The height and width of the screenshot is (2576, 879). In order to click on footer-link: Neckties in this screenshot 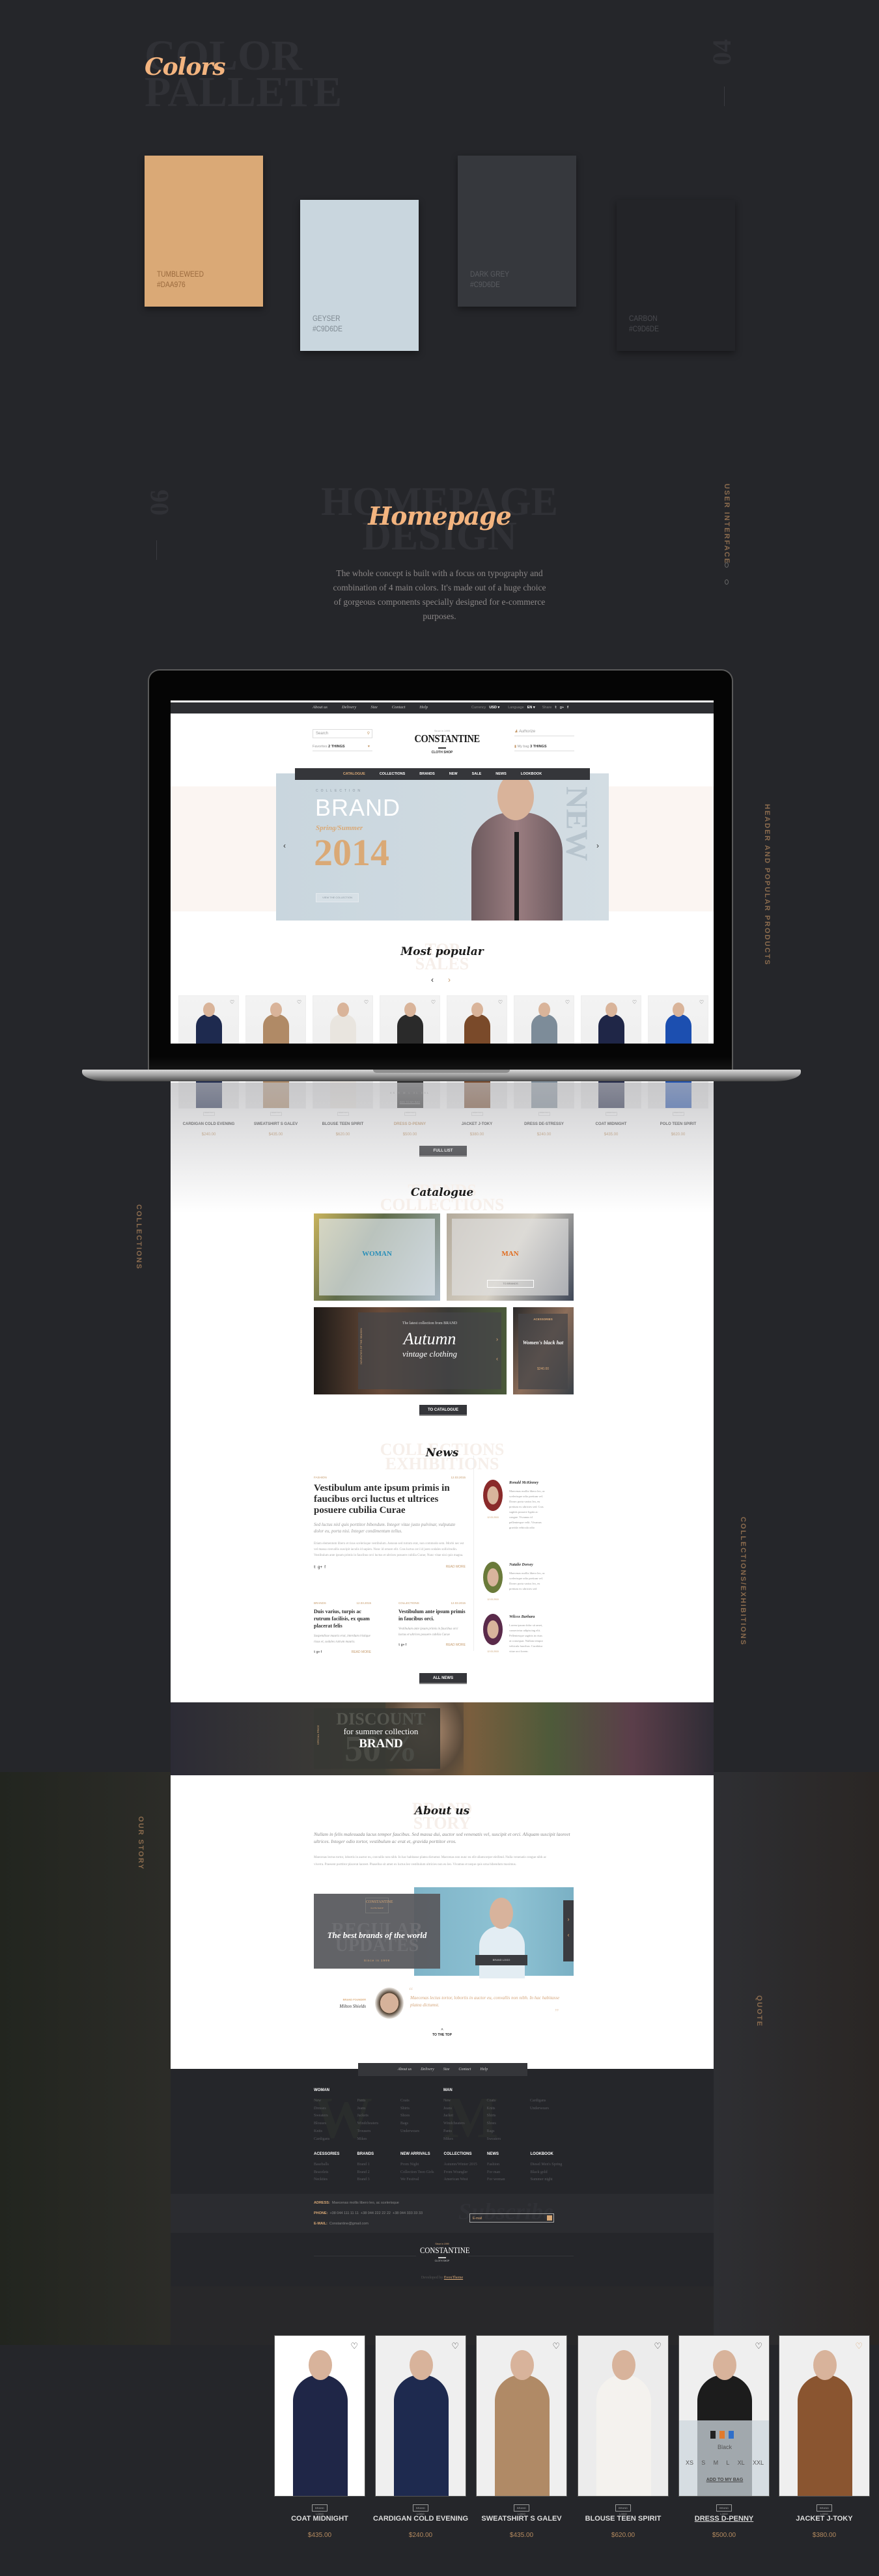, I will do `click(321, 2179)`.